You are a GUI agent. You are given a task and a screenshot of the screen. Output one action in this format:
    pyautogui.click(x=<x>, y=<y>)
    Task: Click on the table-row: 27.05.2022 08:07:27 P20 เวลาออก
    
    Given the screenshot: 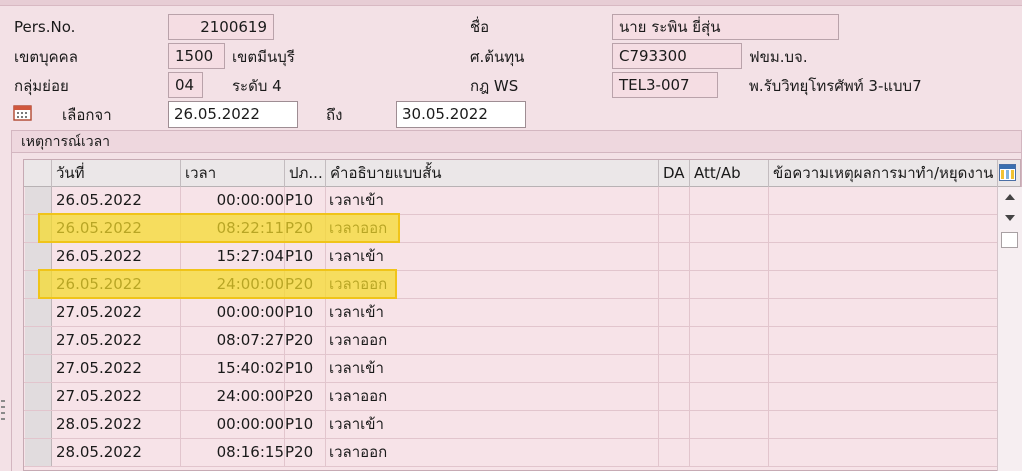 What is the action you would take?
    pyautogui.click(x=511, y=341)
    